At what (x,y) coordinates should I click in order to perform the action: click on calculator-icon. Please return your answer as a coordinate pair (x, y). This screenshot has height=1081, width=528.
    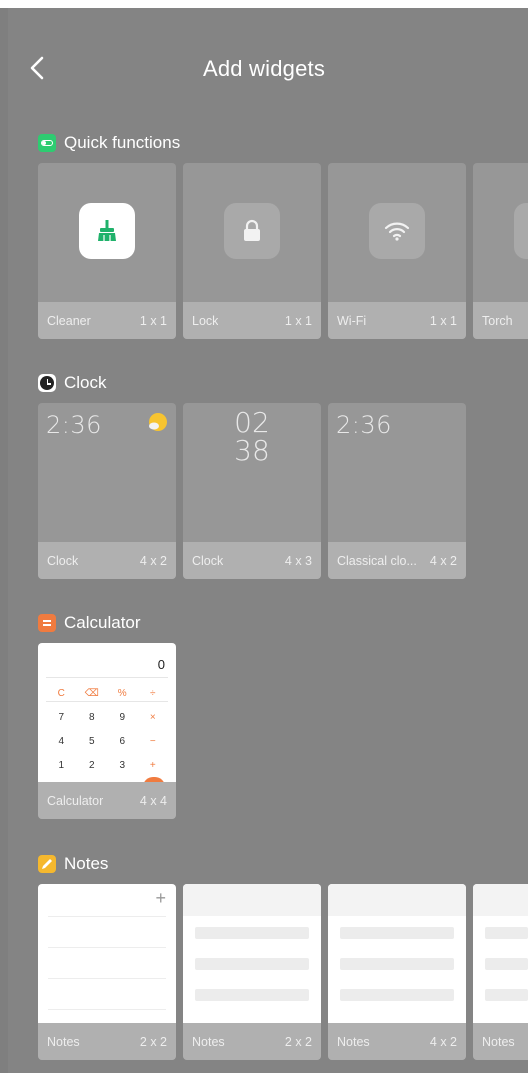
    Looking at the image, I should click on (47, 623).